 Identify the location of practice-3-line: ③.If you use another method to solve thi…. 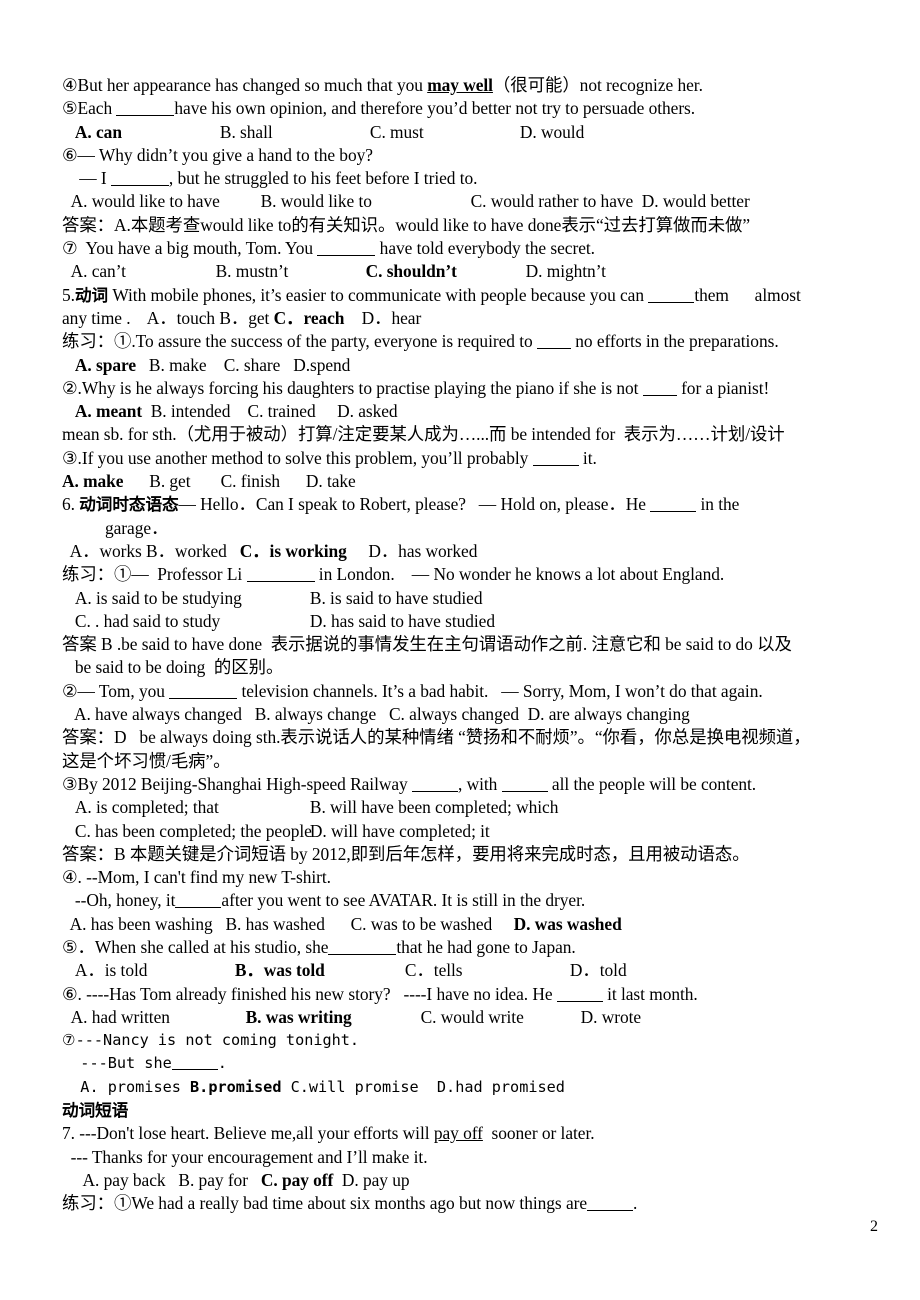
(479, 458).